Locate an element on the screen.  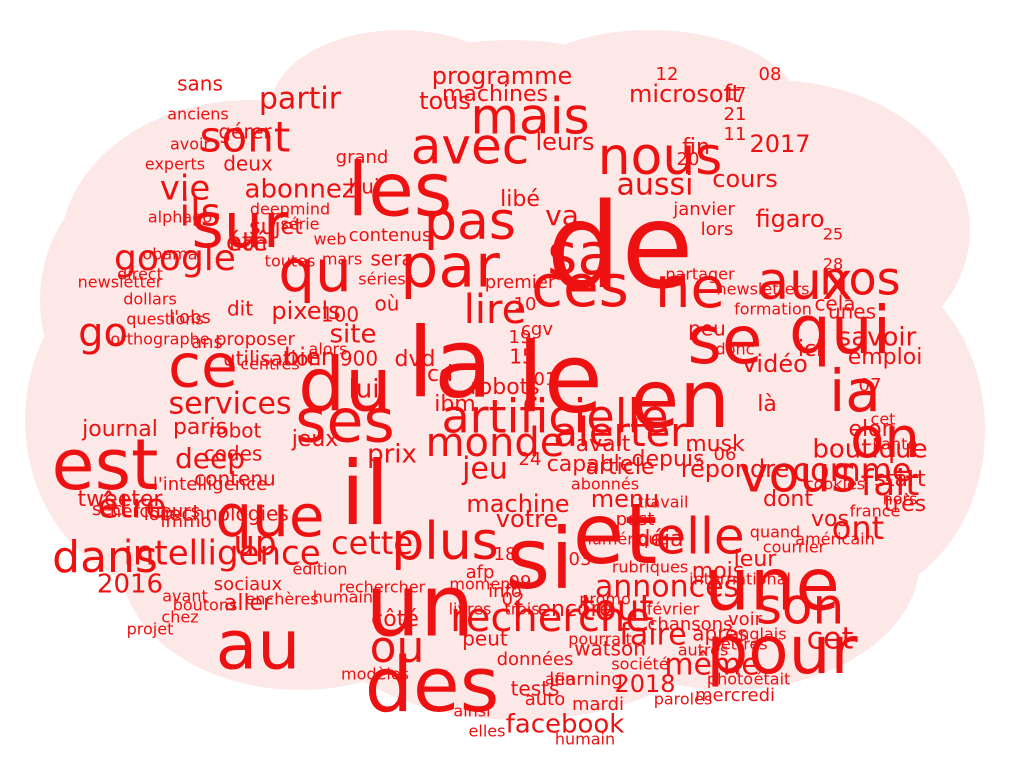
cloud-word: cours is located at coordinates (744, 179).